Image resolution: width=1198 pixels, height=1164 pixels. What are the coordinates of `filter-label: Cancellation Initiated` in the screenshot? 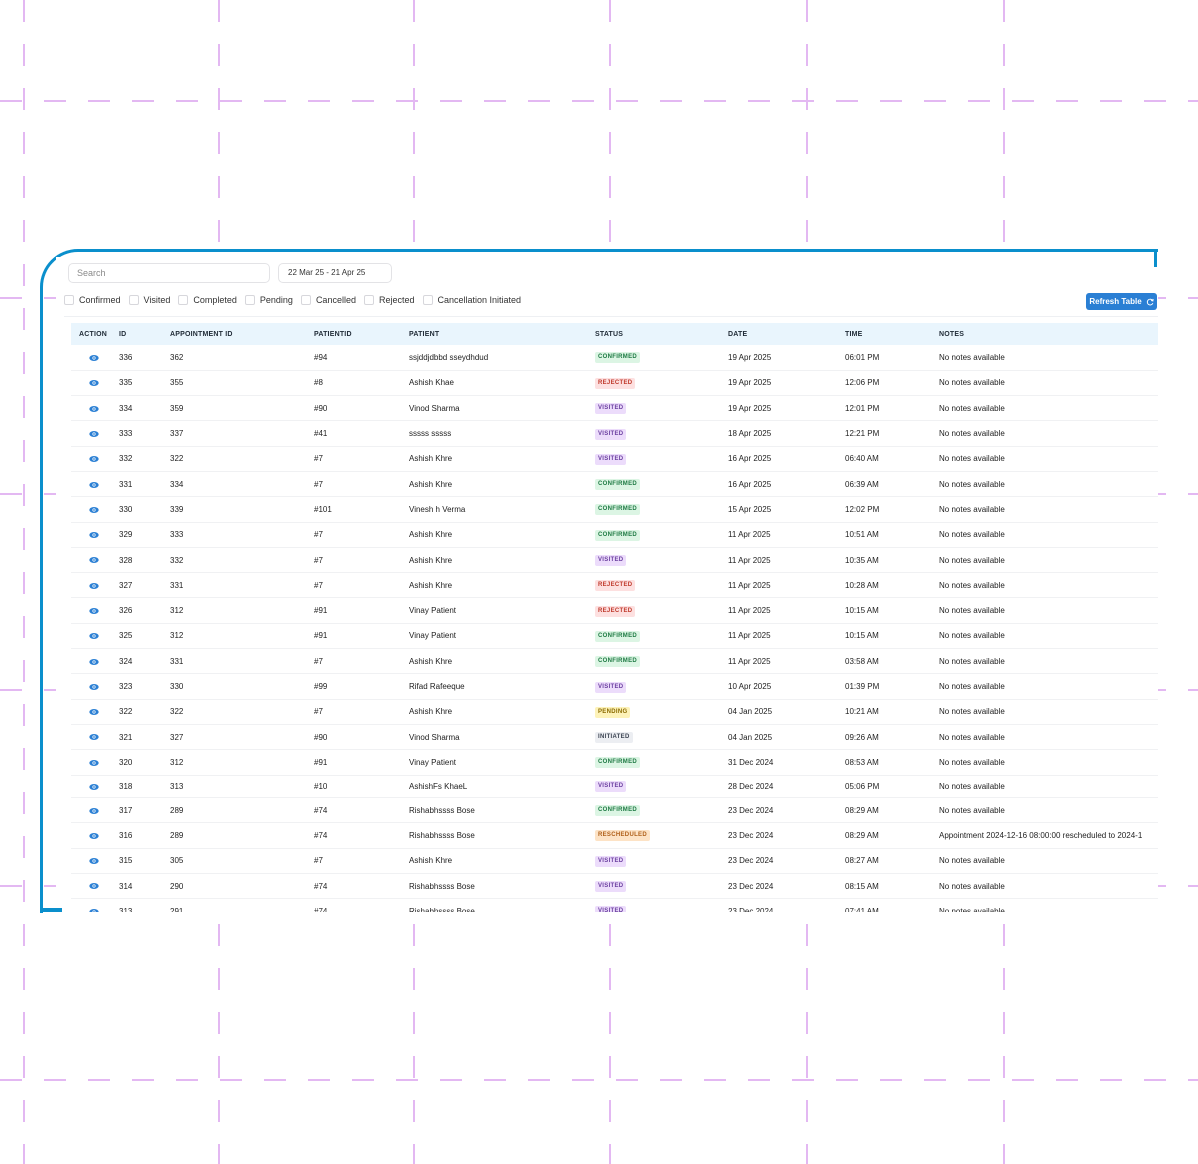 It's located at (479, 300).